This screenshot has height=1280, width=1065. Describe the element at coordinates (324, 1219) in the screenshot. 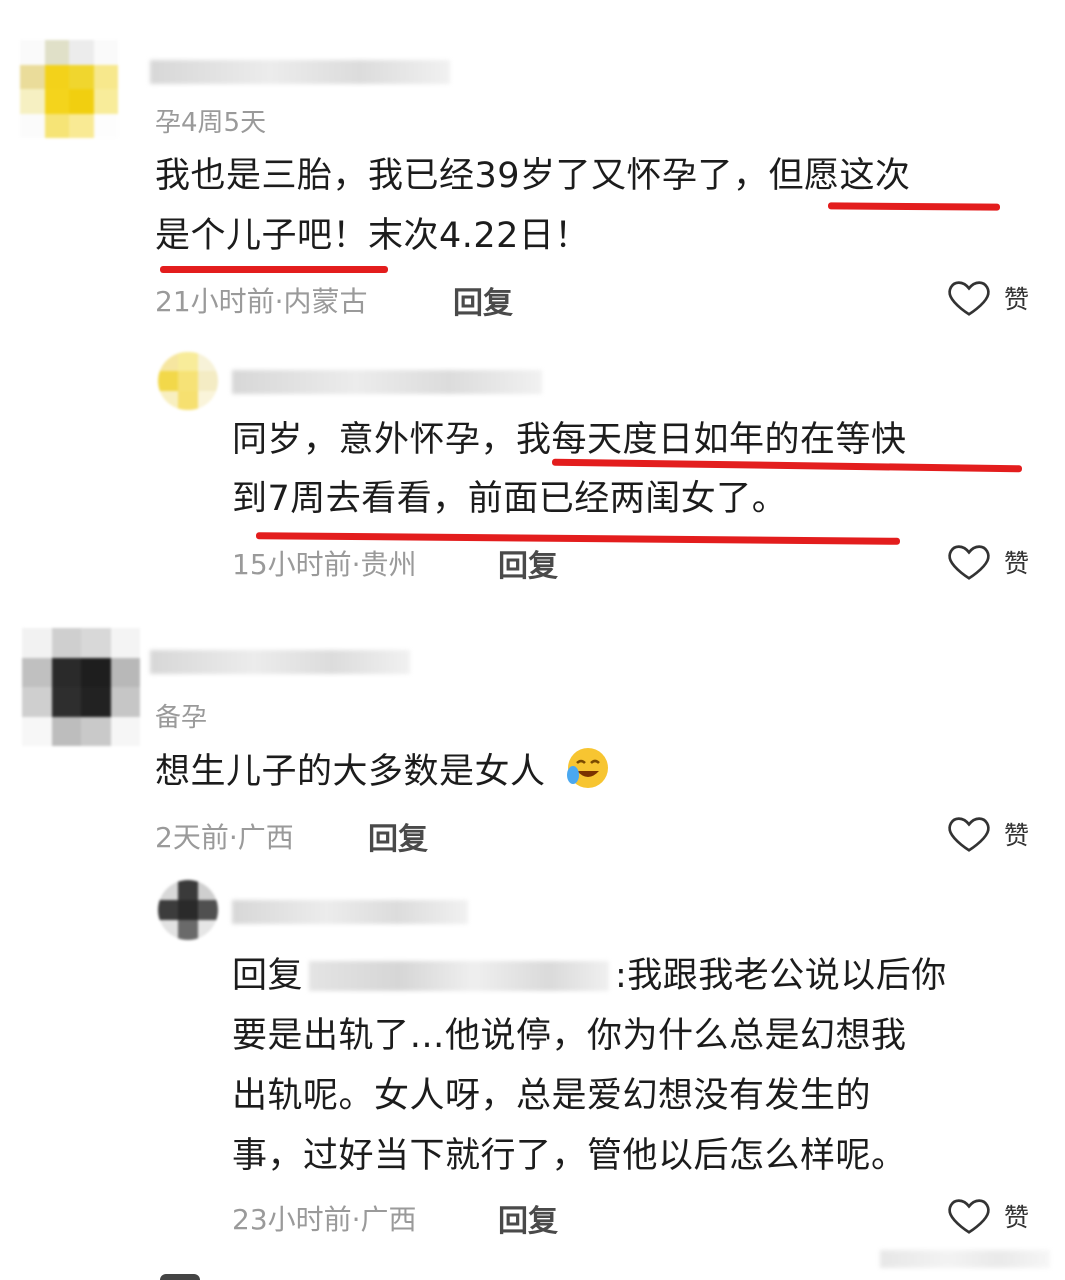

I see `timestamp-location: 23小时前·广西` at that location.